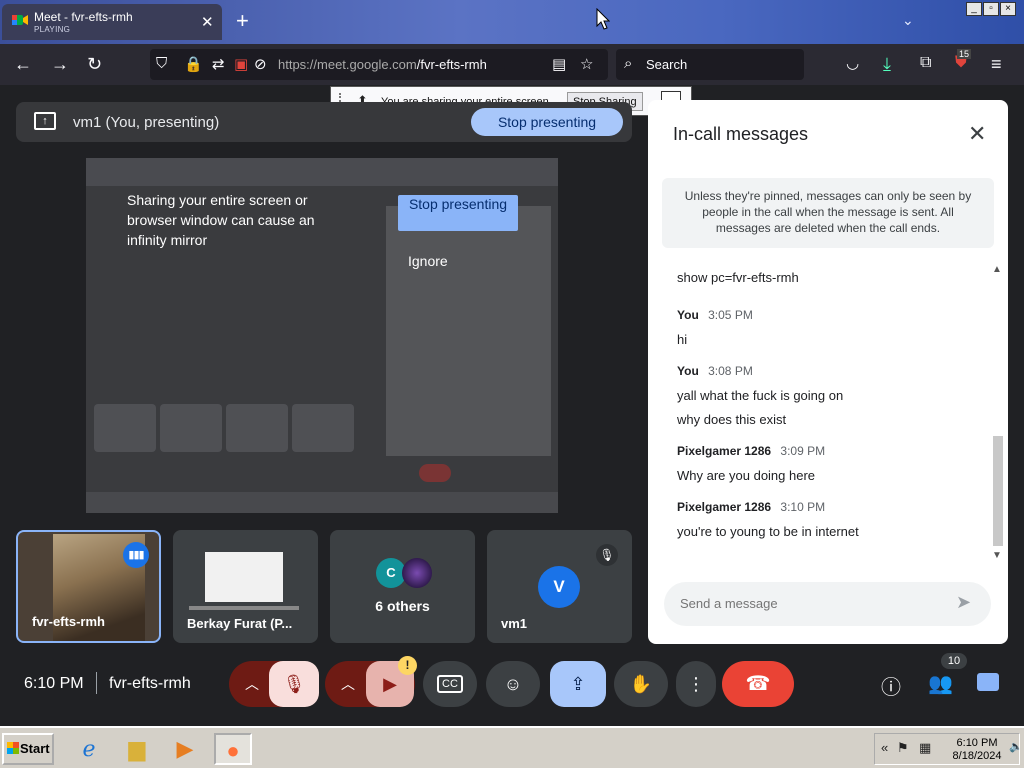 Image resolution: width=1024 pixels, height=768 pixels. Describe the element at coordinates (23, 64) in the screenshot. I see `back-arrow-icon: ←` at that location.